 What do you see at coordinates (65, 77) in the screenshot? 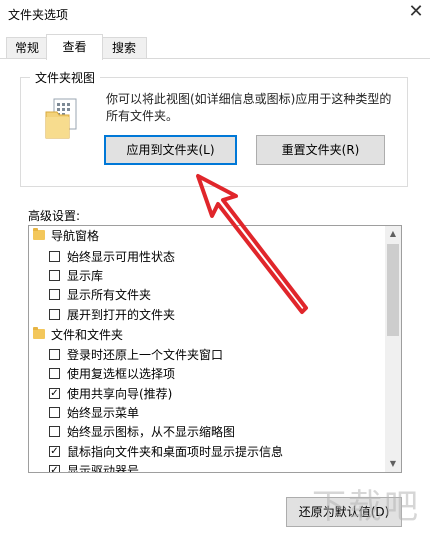
I see `folder-views-legend: 文件夹视图` at bounding box center [65, 77].